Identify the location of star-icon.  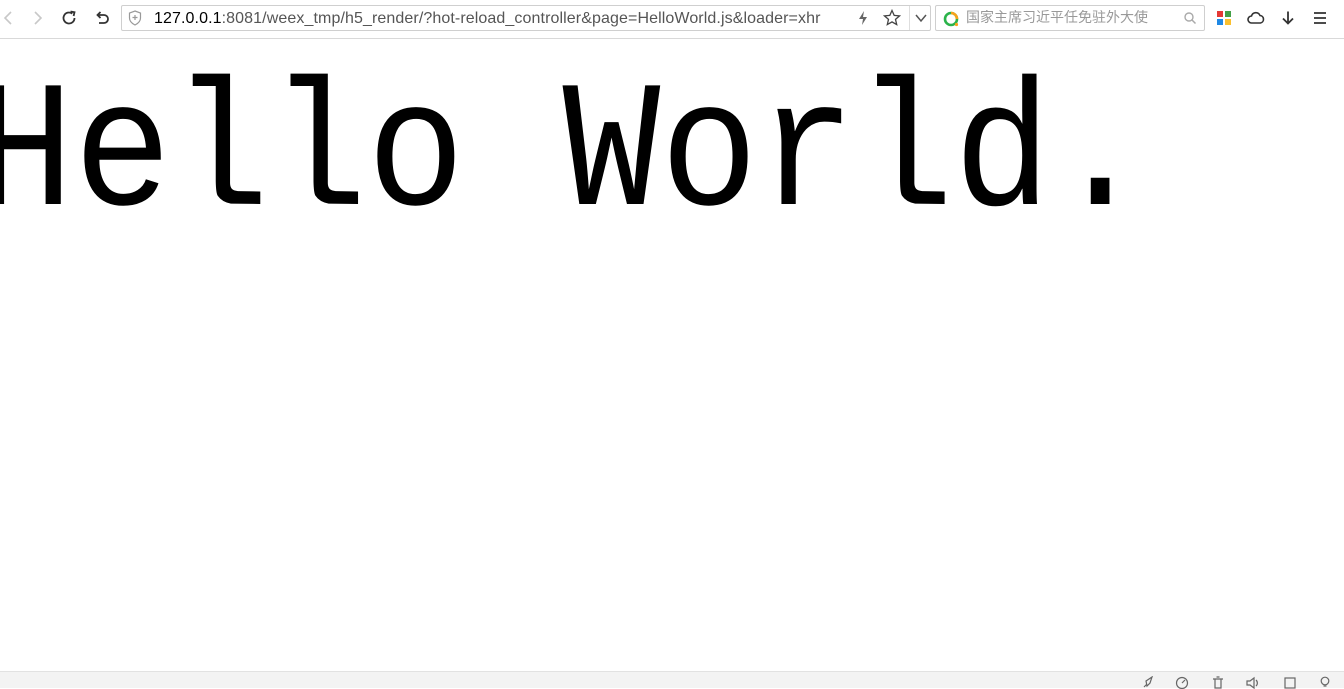
(892, 18).